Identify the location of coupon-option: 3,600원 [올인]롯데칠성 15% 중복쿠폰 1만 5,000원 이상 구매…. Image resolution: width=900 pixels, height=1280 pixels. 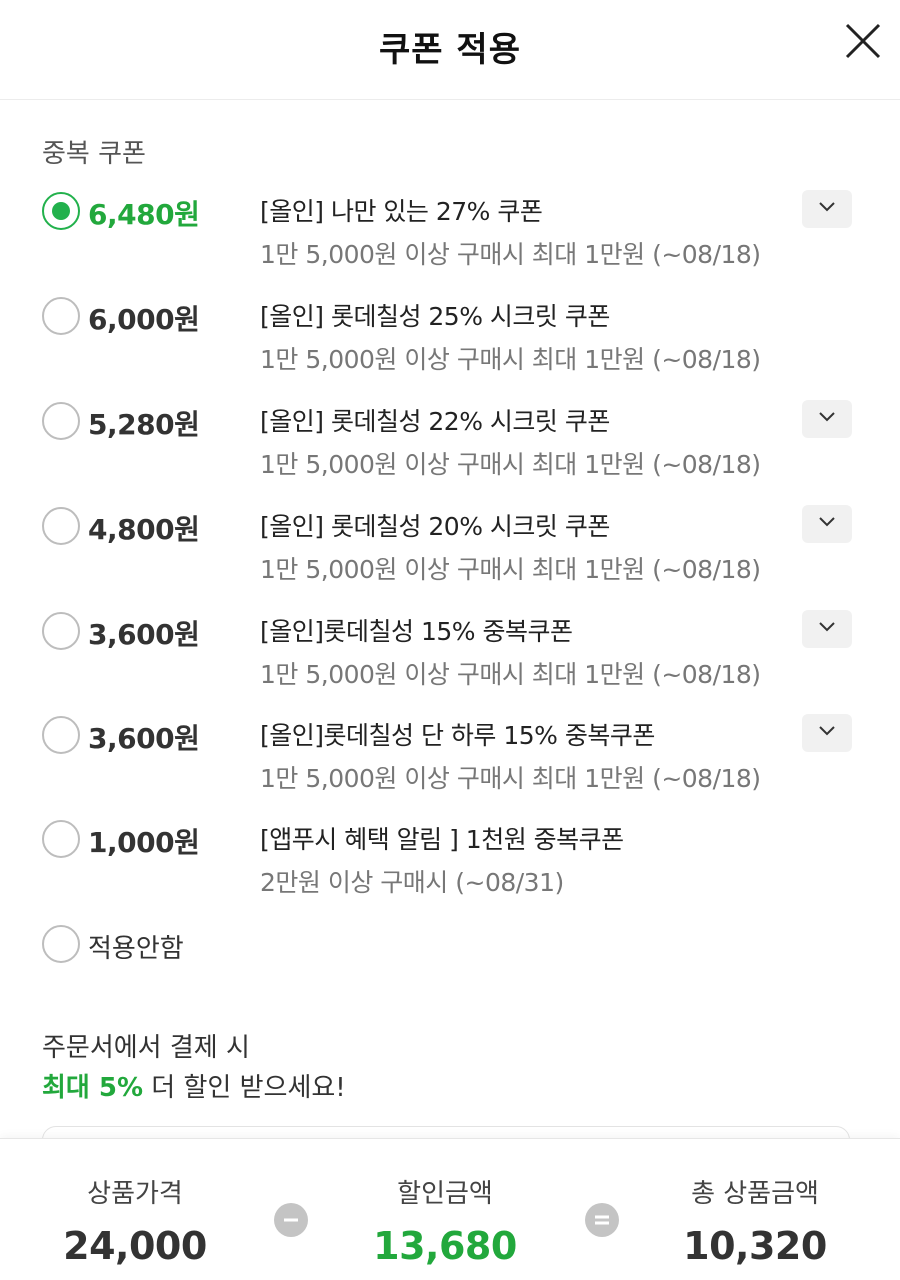
(450, 661).